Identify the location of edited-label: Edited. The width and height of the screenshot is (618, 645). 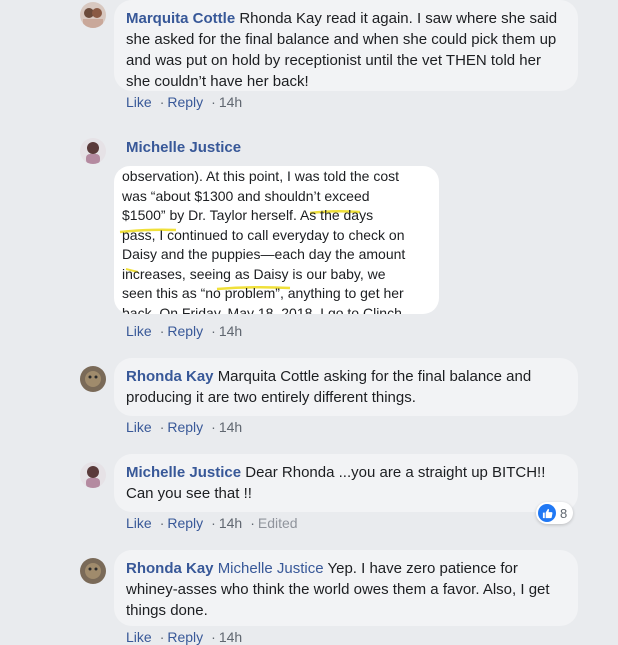
(278, 523).